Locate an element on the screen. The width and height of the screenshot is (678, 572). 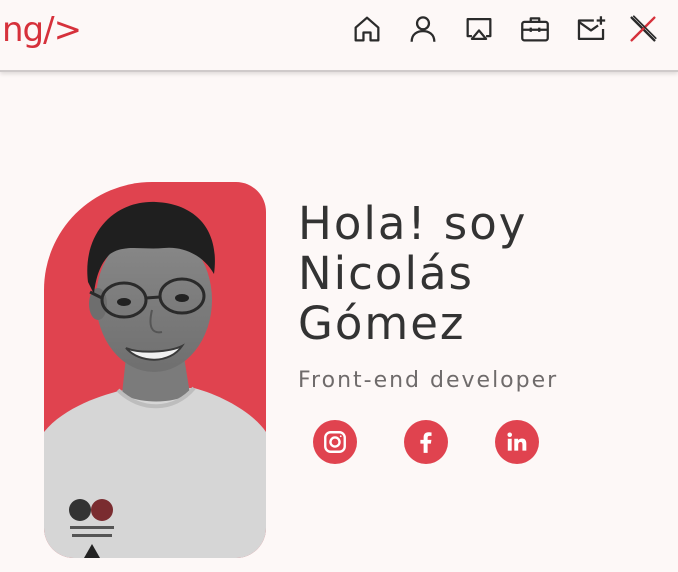
heading-line: Nicolás is located at coordinates (386, 273).